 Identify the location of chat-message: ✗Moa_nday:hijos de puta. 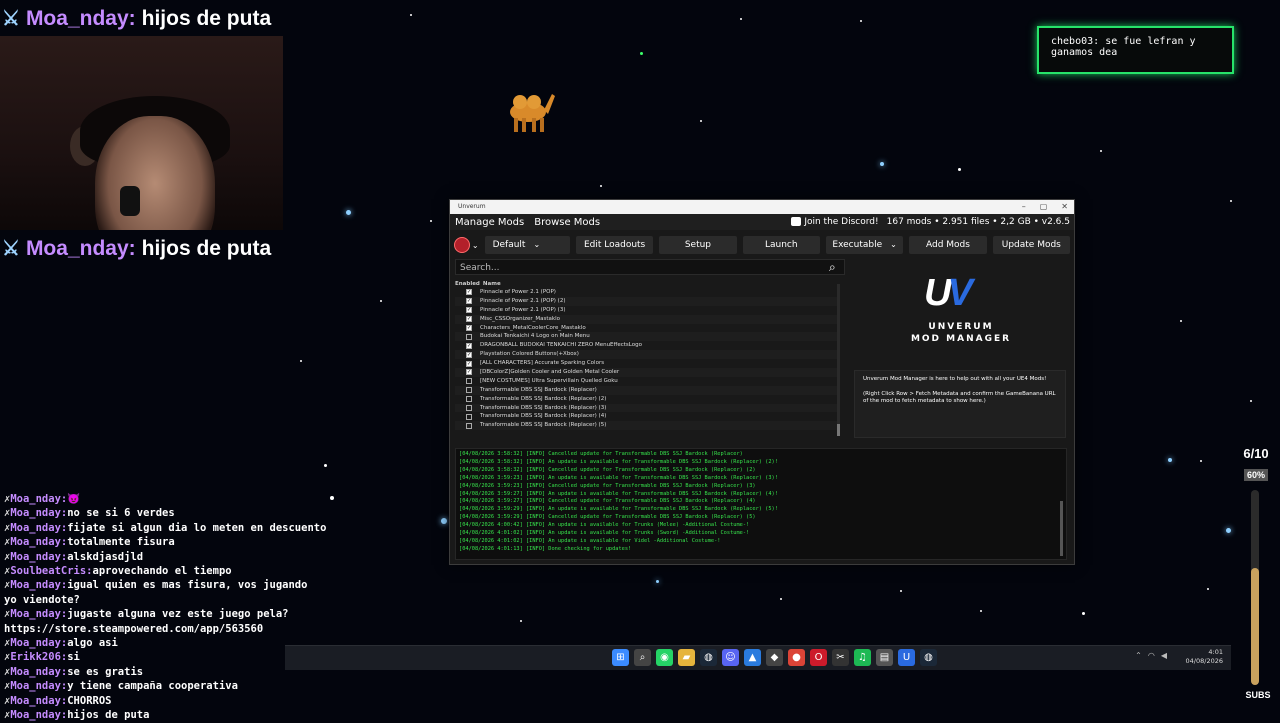
(77, 715).